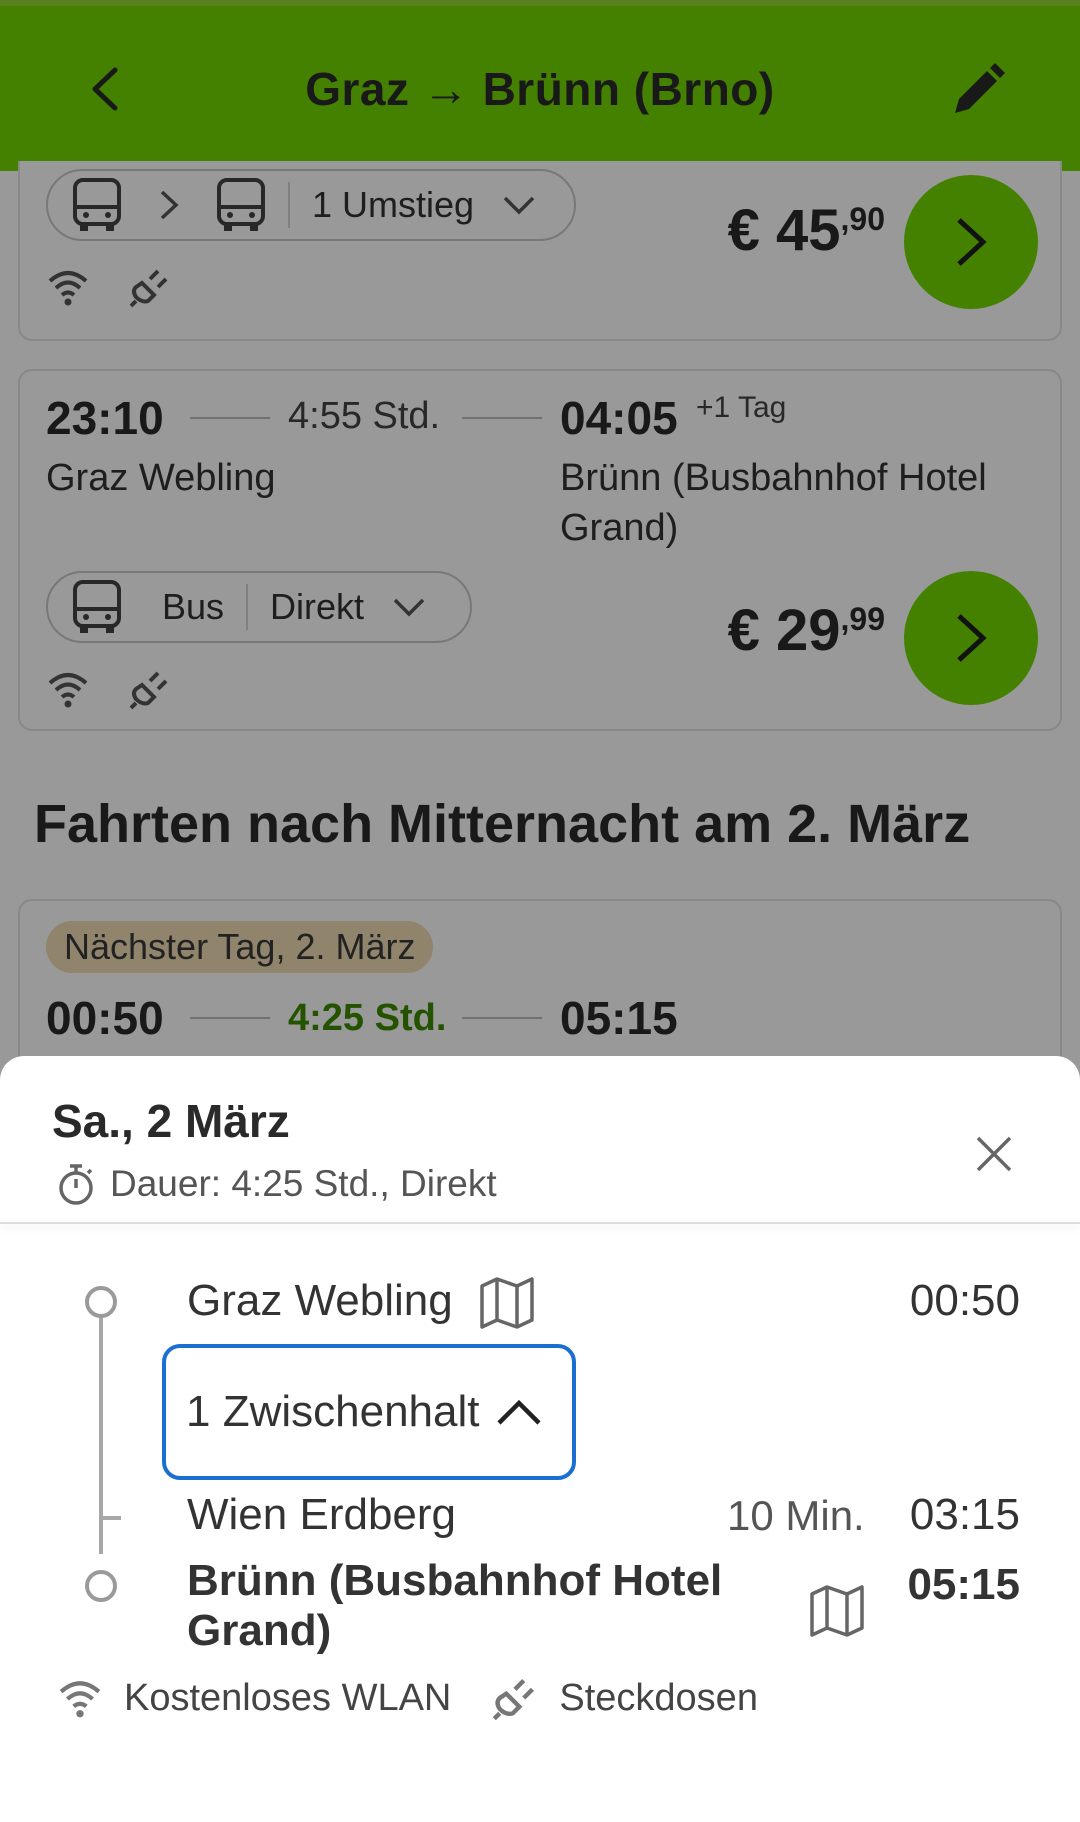  I want to click on close-icon, so click(994, 1154).